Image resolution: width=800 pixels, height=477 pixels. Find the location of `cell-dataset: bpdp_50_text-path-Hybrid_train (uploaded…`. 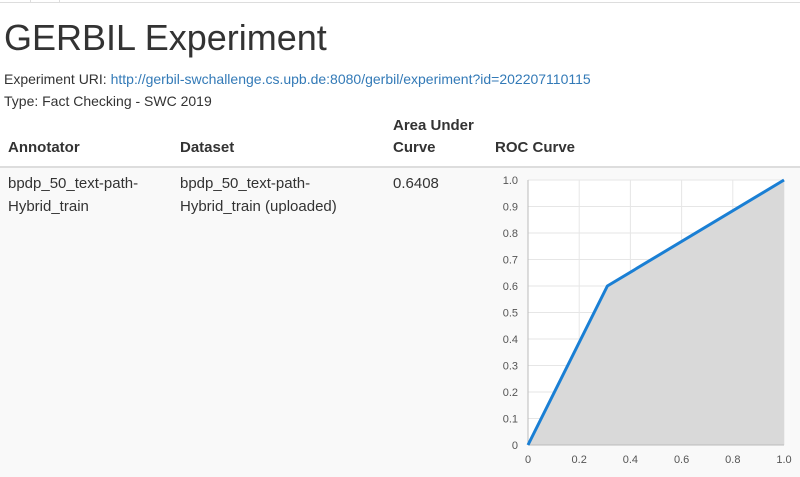

cell-dataset: bpdp_50_text-path-Hybrid_train (uploaded… is located at coordinates (258, 195).